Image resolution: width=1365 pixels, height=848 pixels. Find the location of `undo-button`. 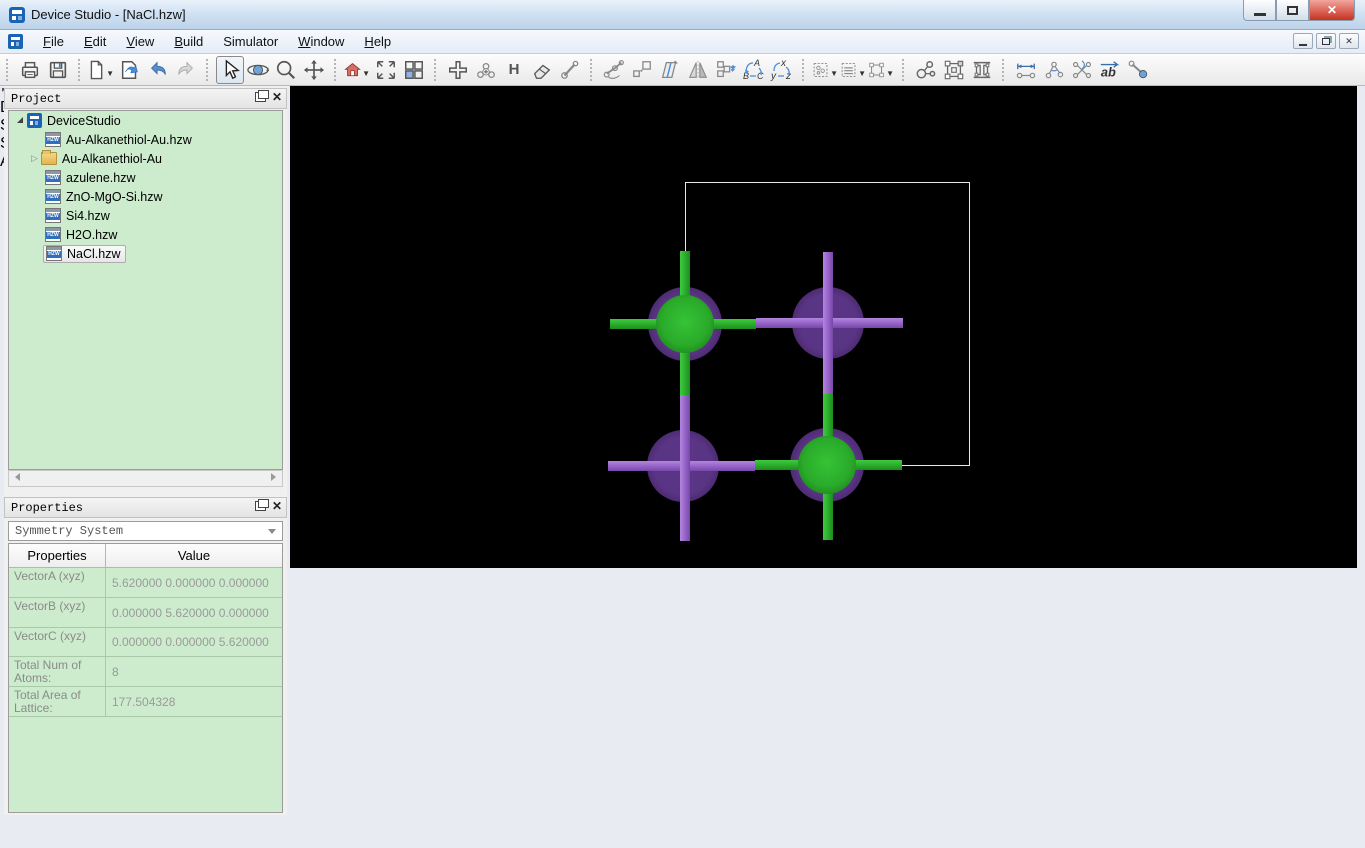

undo-button is located at coordinates (158, 70).